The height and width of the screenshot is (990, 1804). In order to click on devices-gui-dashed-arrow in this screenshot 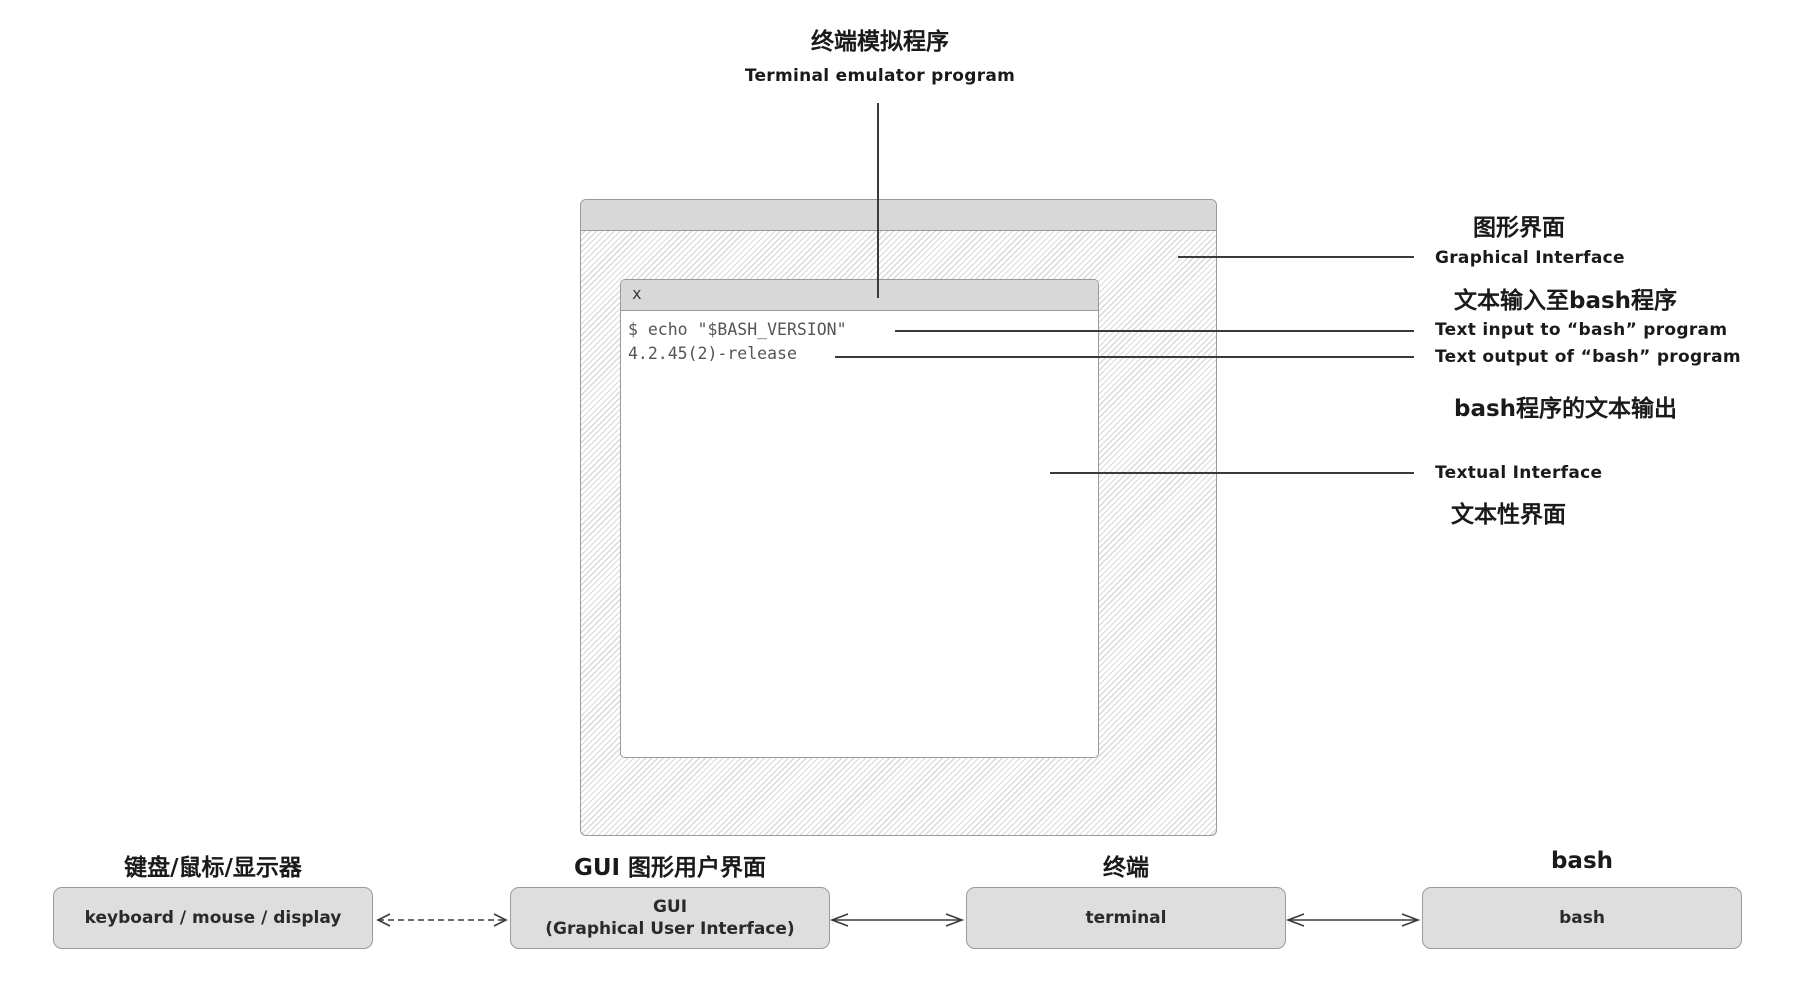, I will do `click(442, 920)`.